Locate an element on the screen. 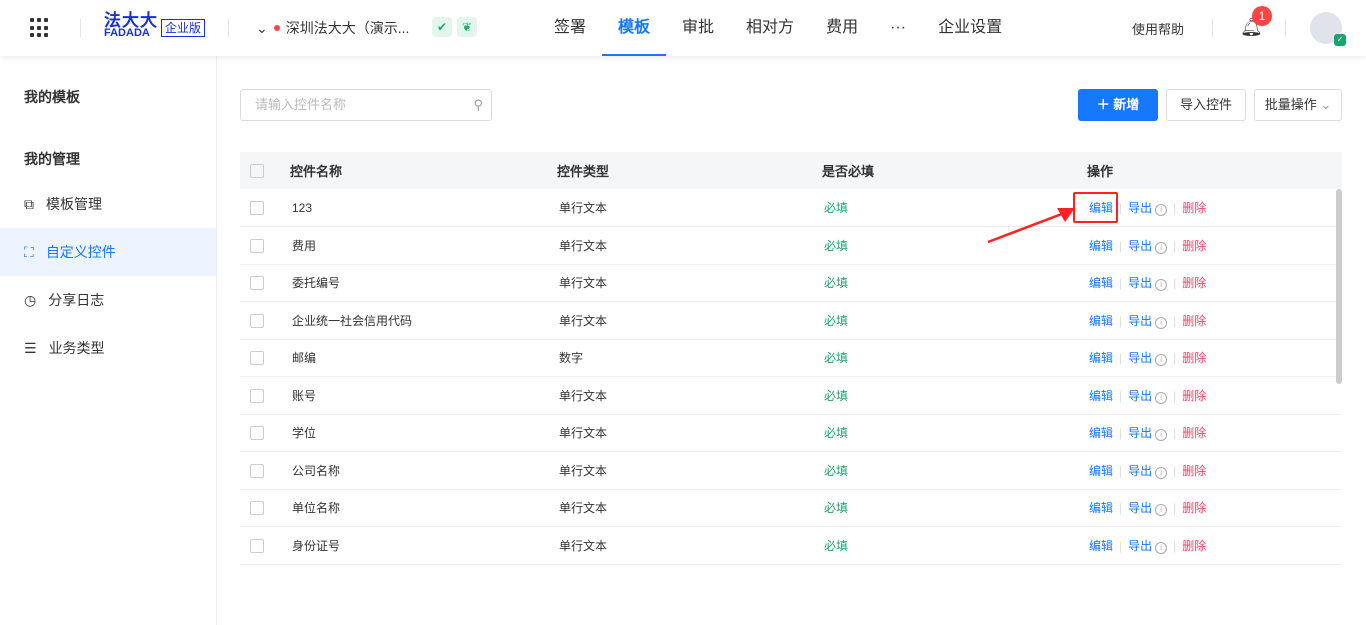 This screenshot has height=625, width=1366. sidebar-item: ⛶ 自定义控件 is located at coordinates (108, 252).